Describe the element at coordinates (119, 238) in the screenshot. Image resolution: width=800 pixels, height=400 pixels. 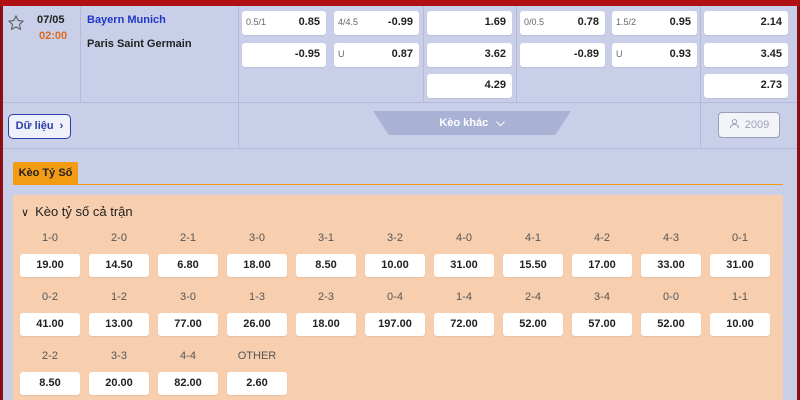
I see `score-label: 2-0` at that location.